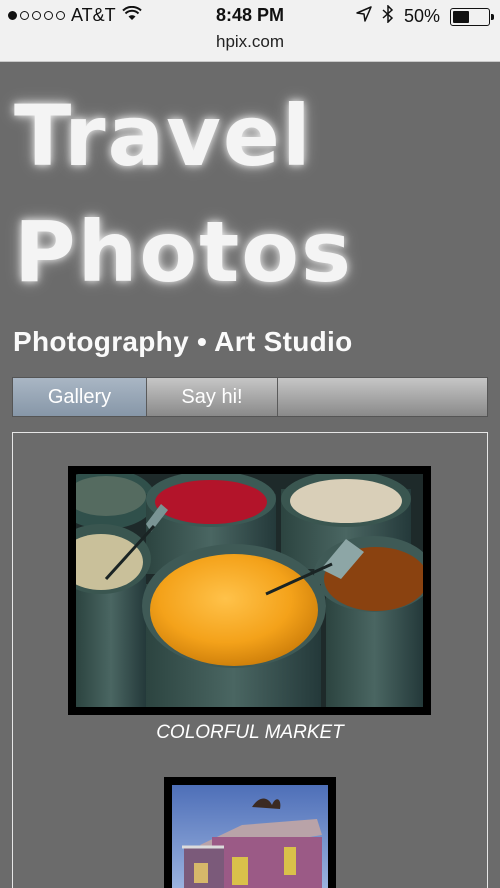  What do you see at coordinates (421, 16) in the screenshot?
I see `battery-percent: 50%` at bounding box center [421, 16].